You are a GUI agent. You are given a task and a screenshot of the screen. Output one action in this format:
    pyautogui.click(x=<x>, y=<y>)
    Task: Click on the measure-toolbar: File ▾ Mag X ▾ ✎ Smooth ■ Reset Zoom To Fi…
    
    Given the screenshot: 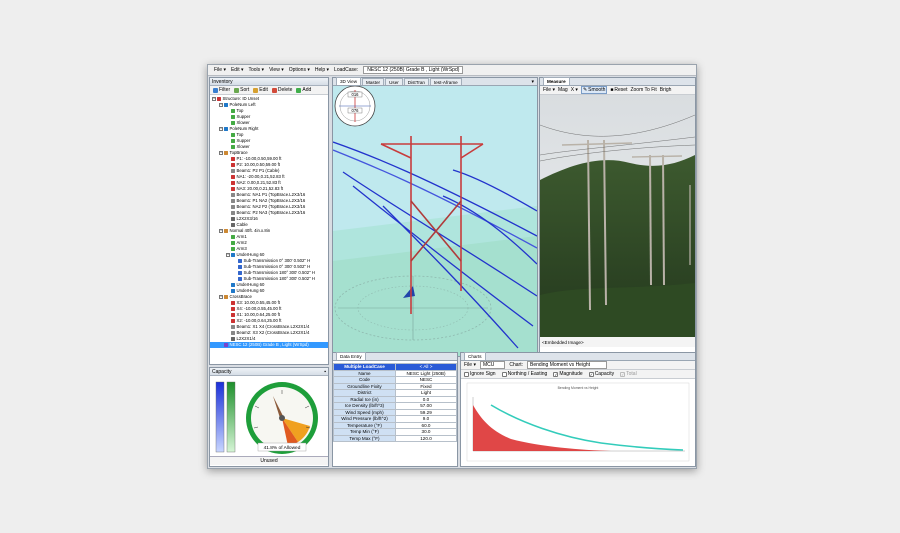 What is the action you would take?
    pyautogui.click(x=617, y=90)
    